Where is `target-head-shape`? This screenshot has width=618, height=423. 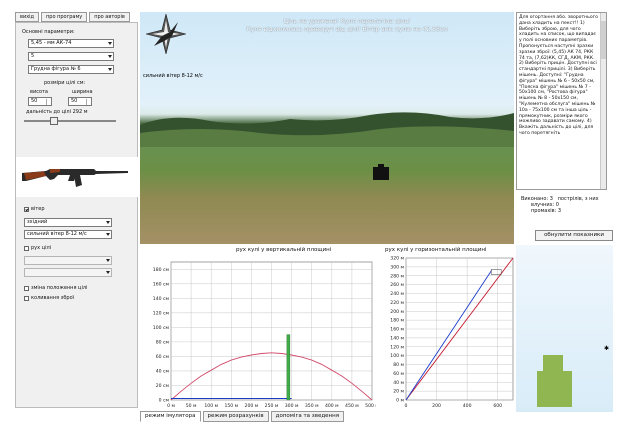
target-head-shape is located at coordinates (553, 363).